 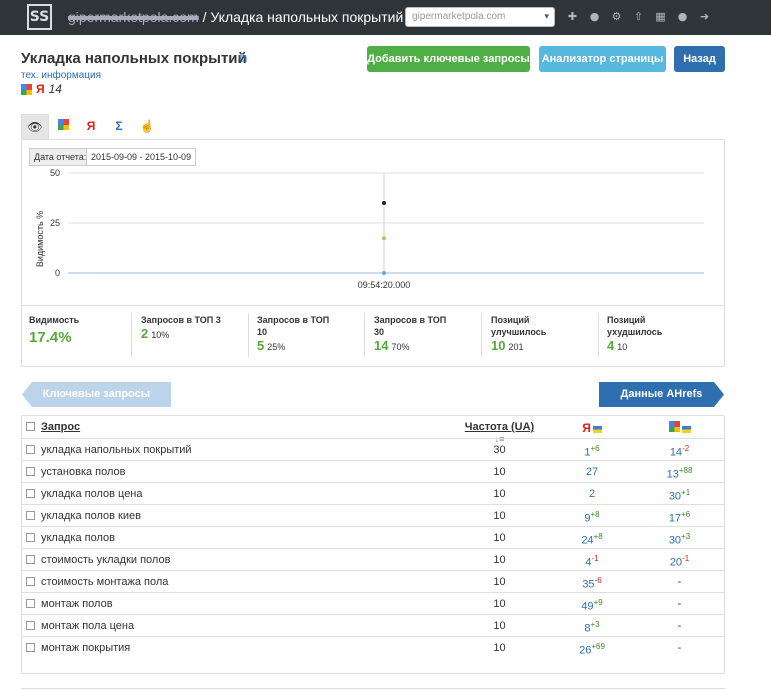 I want to click on view-tabs: 👁 Я Σ ☝, so click(x=91, y=126).